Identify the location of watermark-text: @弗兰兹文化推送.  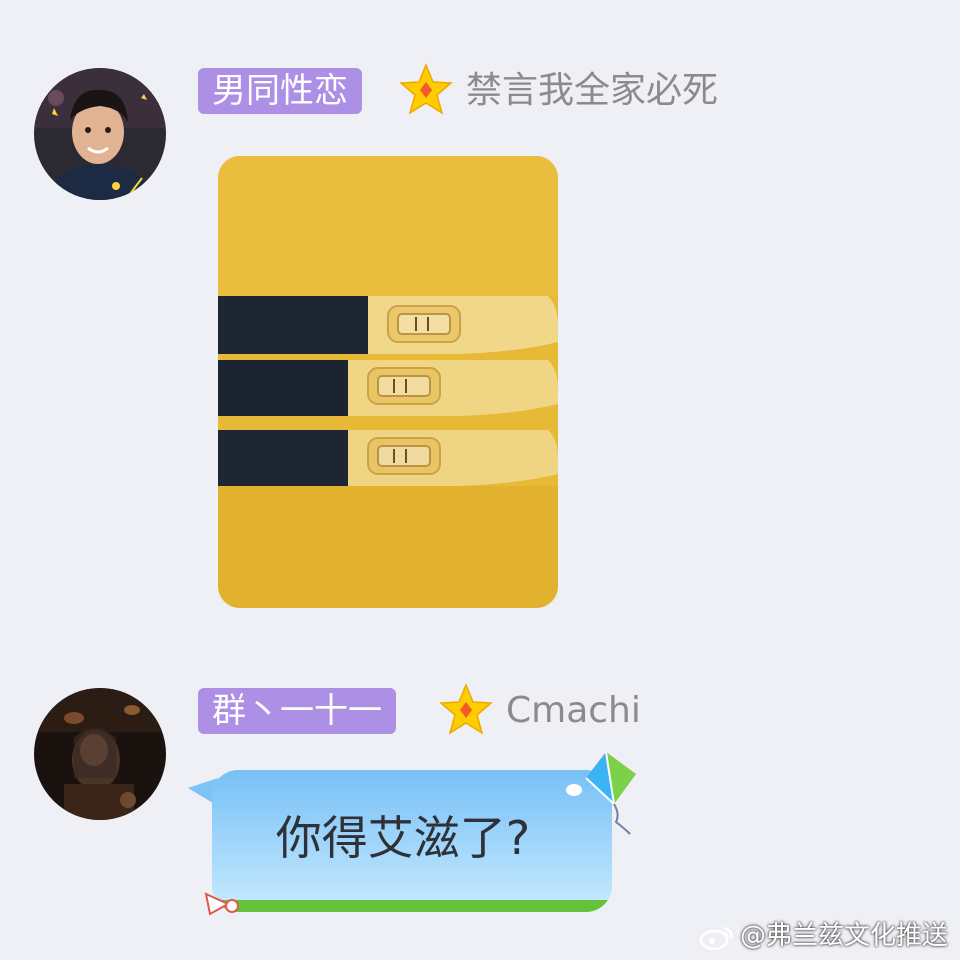
(843, 936).